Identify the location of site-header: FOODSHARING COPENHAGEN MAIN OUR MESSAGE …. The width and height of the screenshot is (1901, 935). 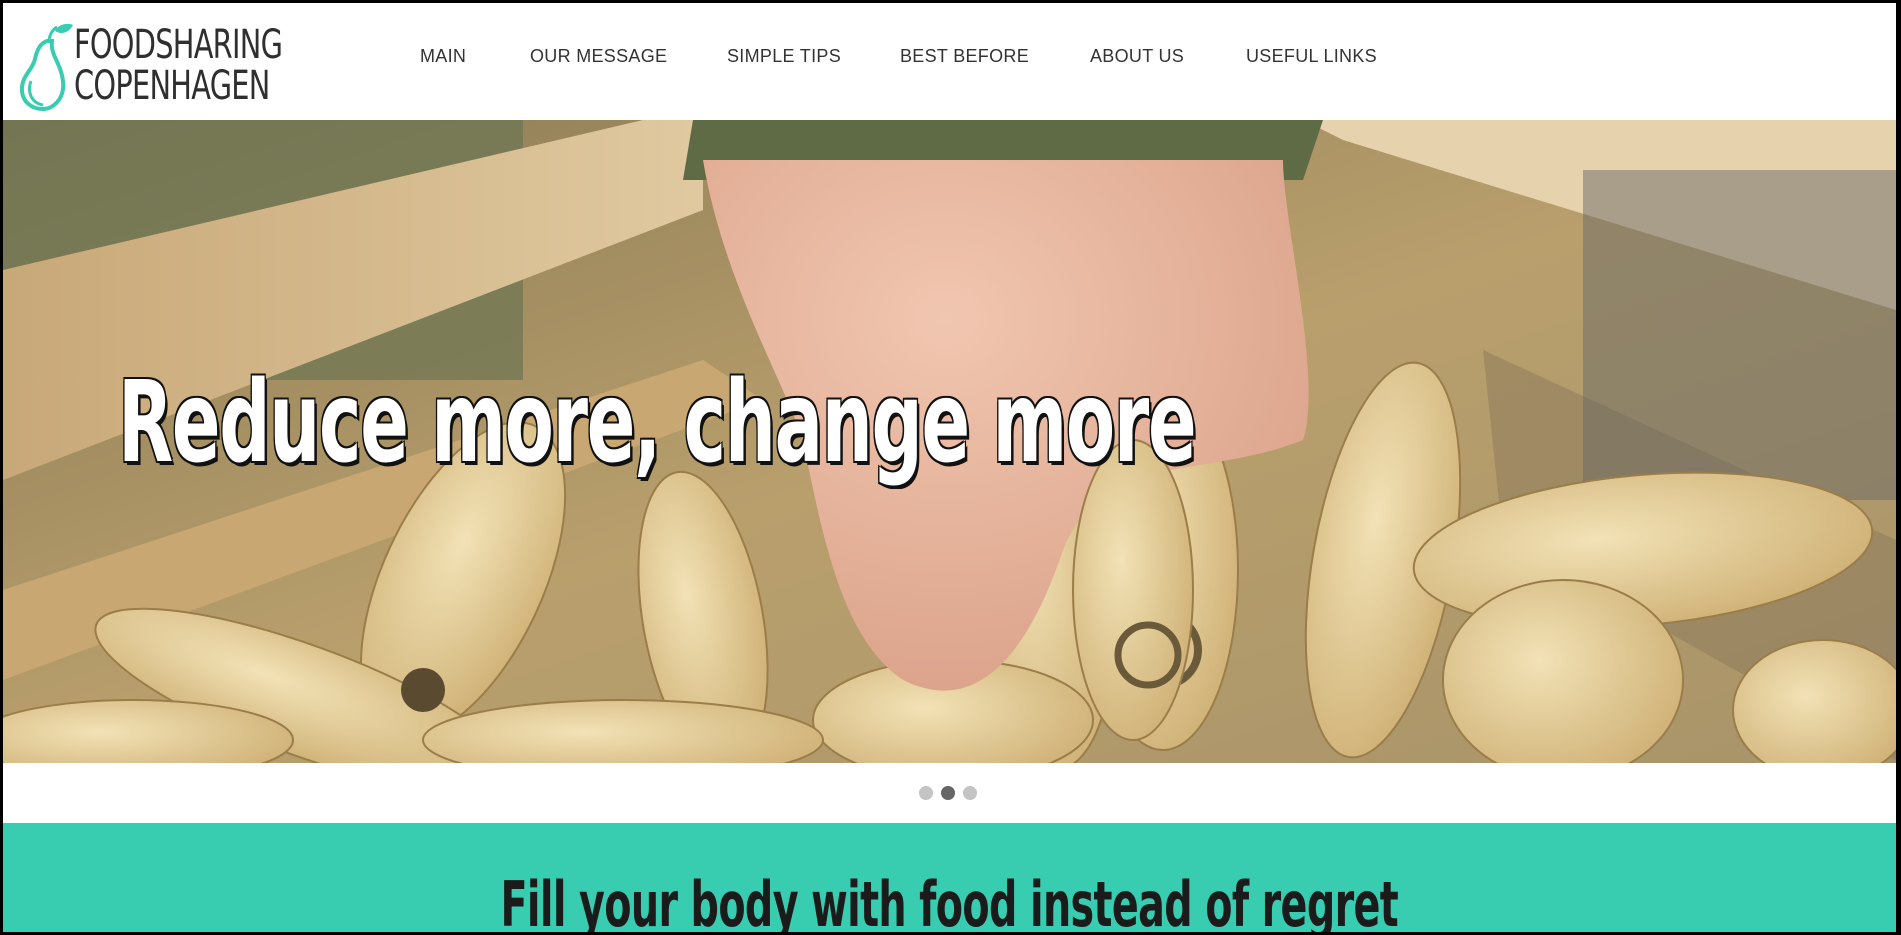
(949, 61).